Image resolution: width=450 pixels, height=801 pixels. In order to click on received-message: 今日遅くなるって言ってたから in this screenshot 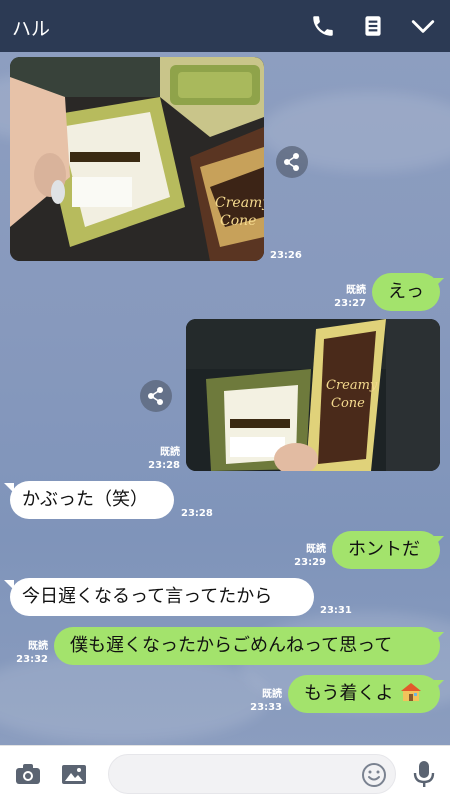, I will do `click(162, 597)`.